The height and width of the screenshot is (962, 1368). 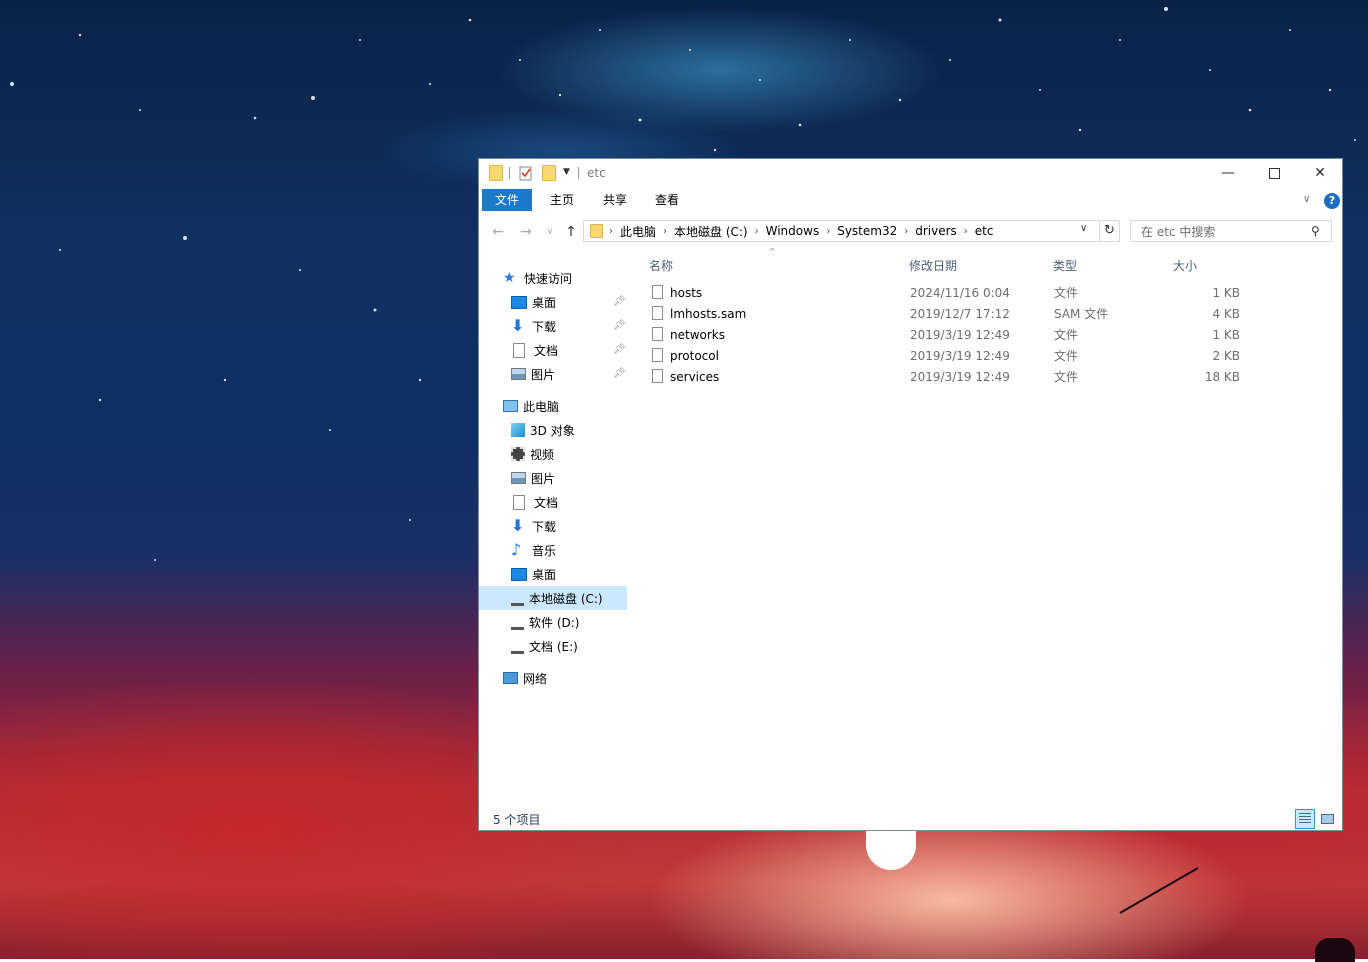 I want to click on maximize-button, so click(x=1274, y=173).